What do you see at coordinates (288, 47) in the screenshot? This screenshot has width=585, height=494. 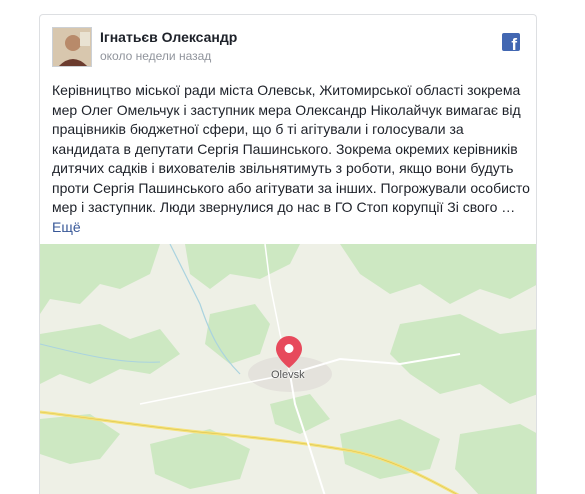 I see `post-header: Ігнатьєв Олександр около недели назад f` at bounding box center [288, 47].